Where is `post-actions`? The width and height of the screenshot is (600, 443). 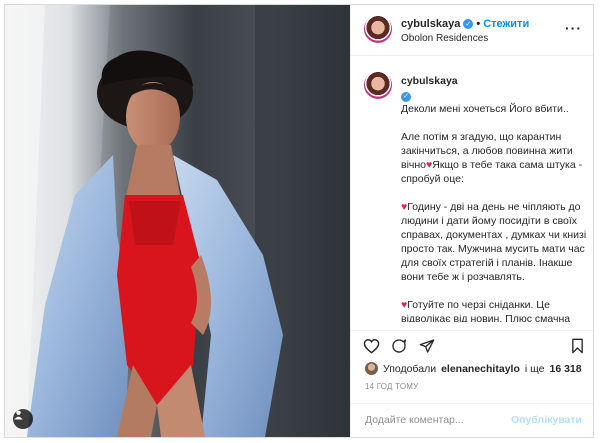
post-actions is located at coordinates (472, 344).